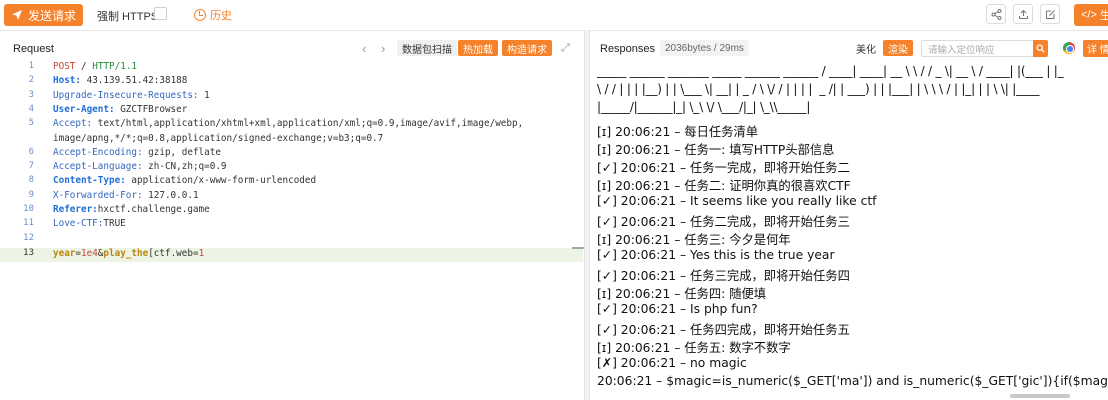 This screenshot has width=1108, height=400. What do you see at coordinates (565, 48) in the screenshot?
I see `expand-icon: ⤢` at bounding box center [565, 48].